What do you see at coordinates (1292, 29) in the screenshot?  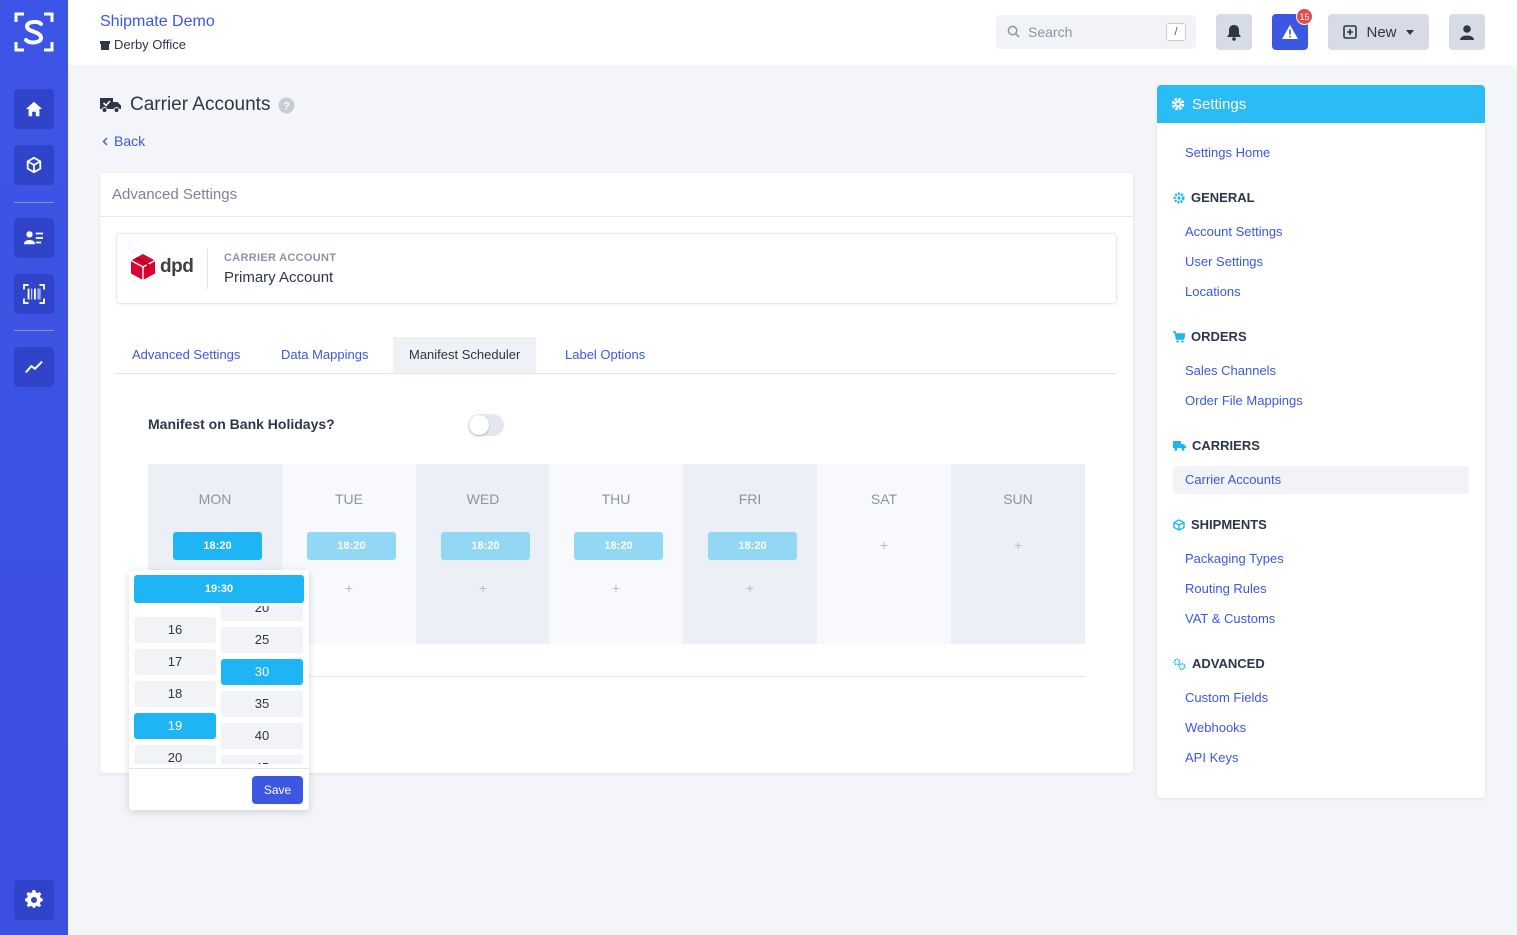 I see `alerts-button: 15` at bounding box center [1292, 29].